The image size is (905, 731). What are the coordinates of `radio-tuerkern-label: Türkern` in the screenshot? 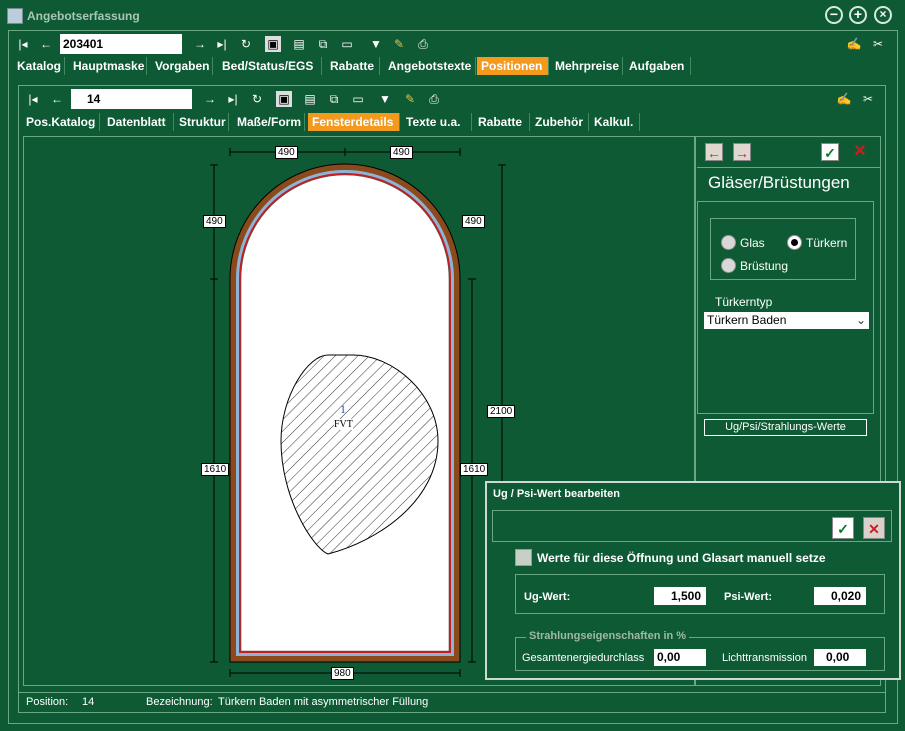 It's located at (827, 243).